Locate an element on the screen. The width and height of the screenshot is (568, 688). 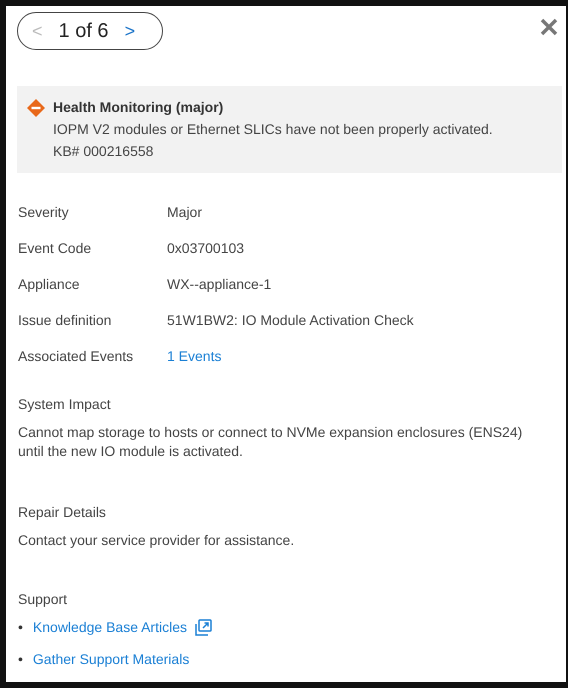
field-label: Appliance is located at coordinates (49, 284).